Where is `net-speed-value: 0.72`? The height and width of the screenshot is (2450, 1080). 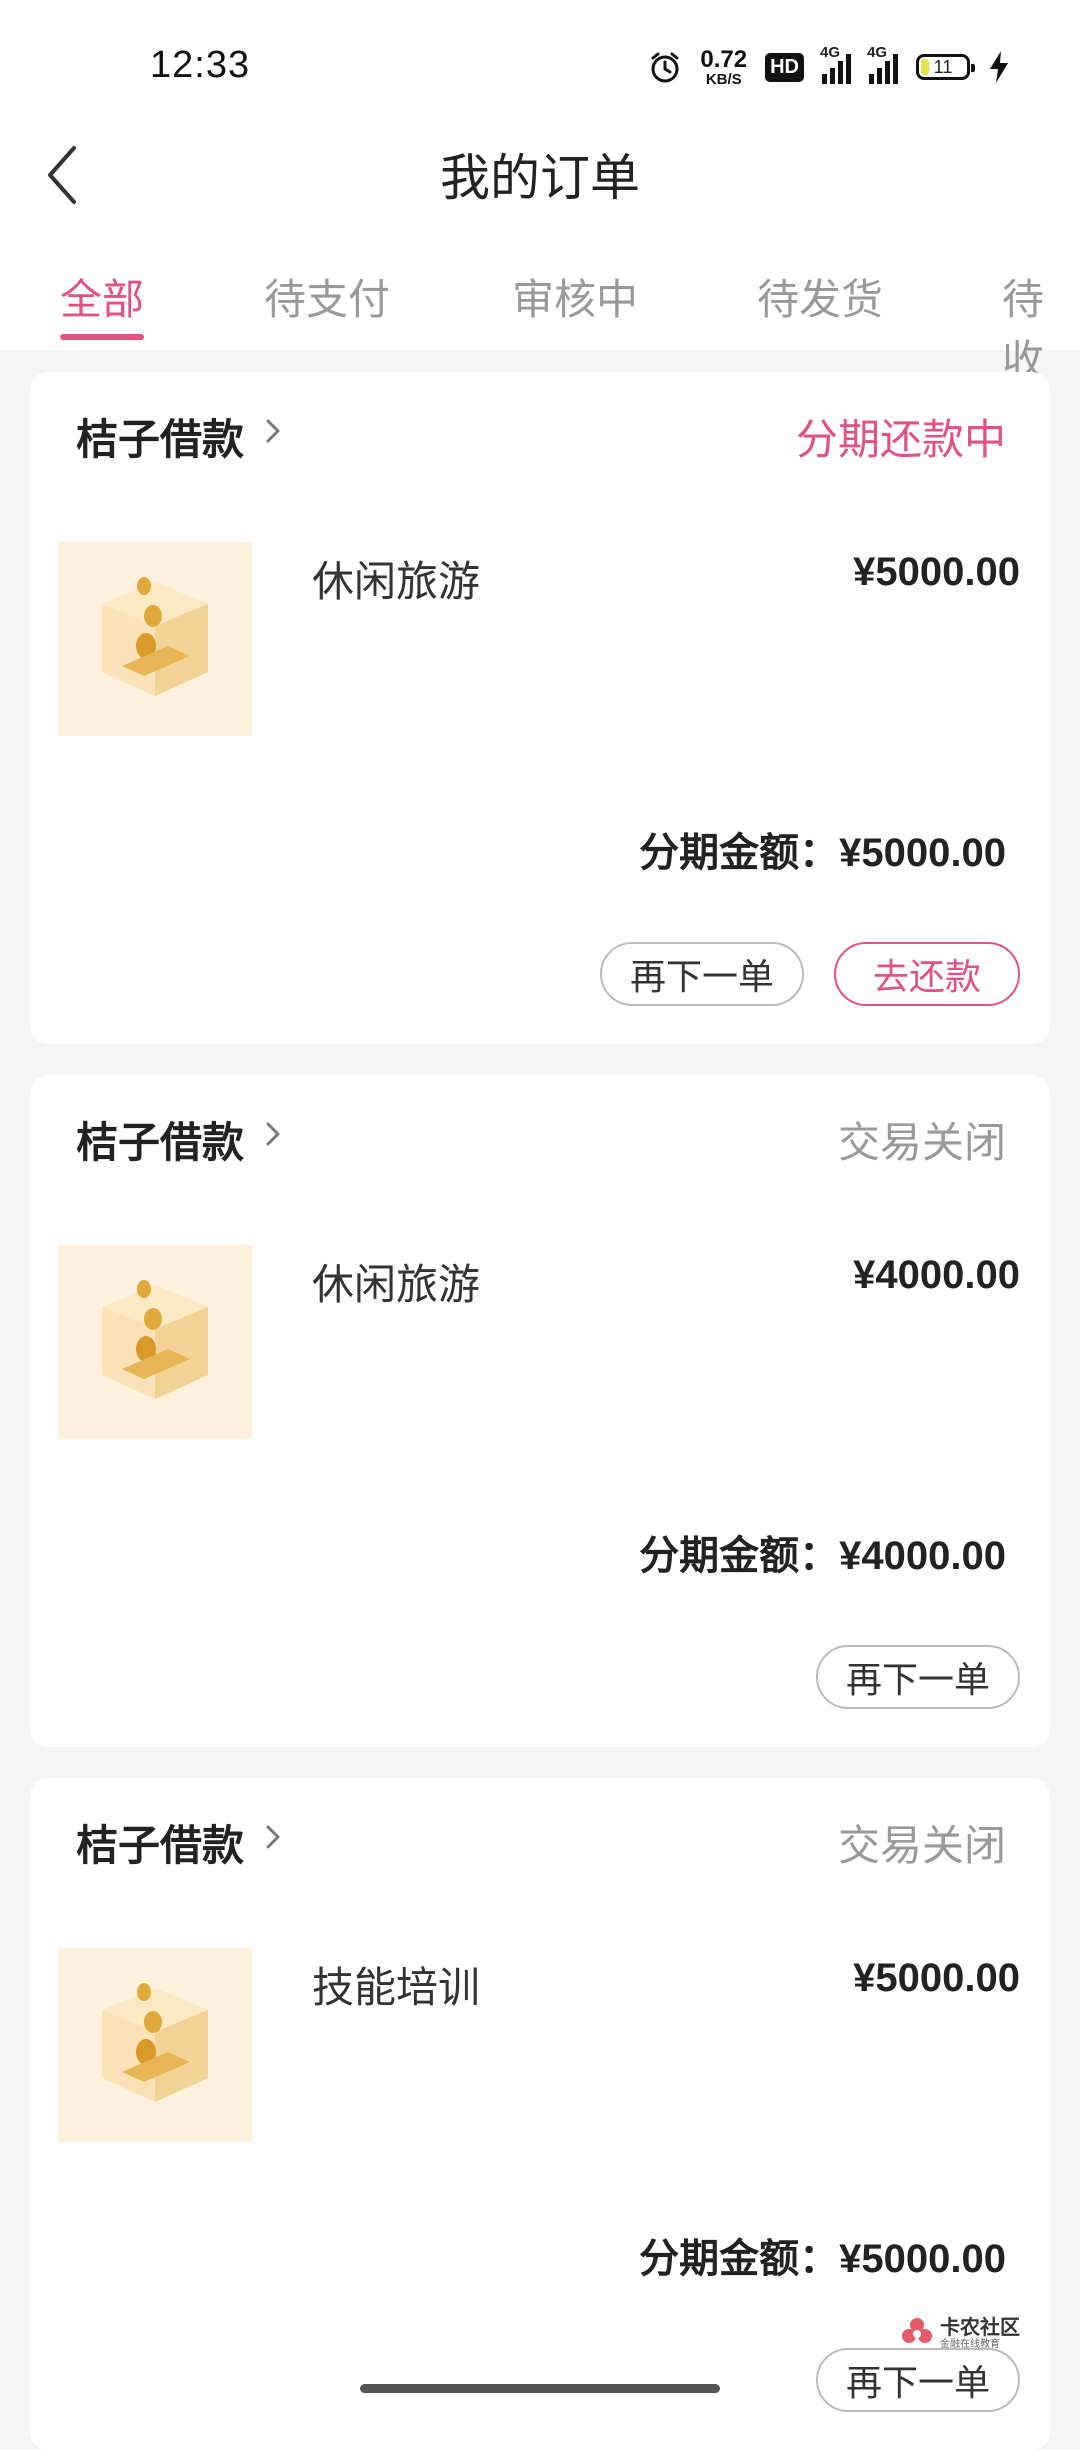
net-speed-value: 0.72 is located at coordinates (724, 59).